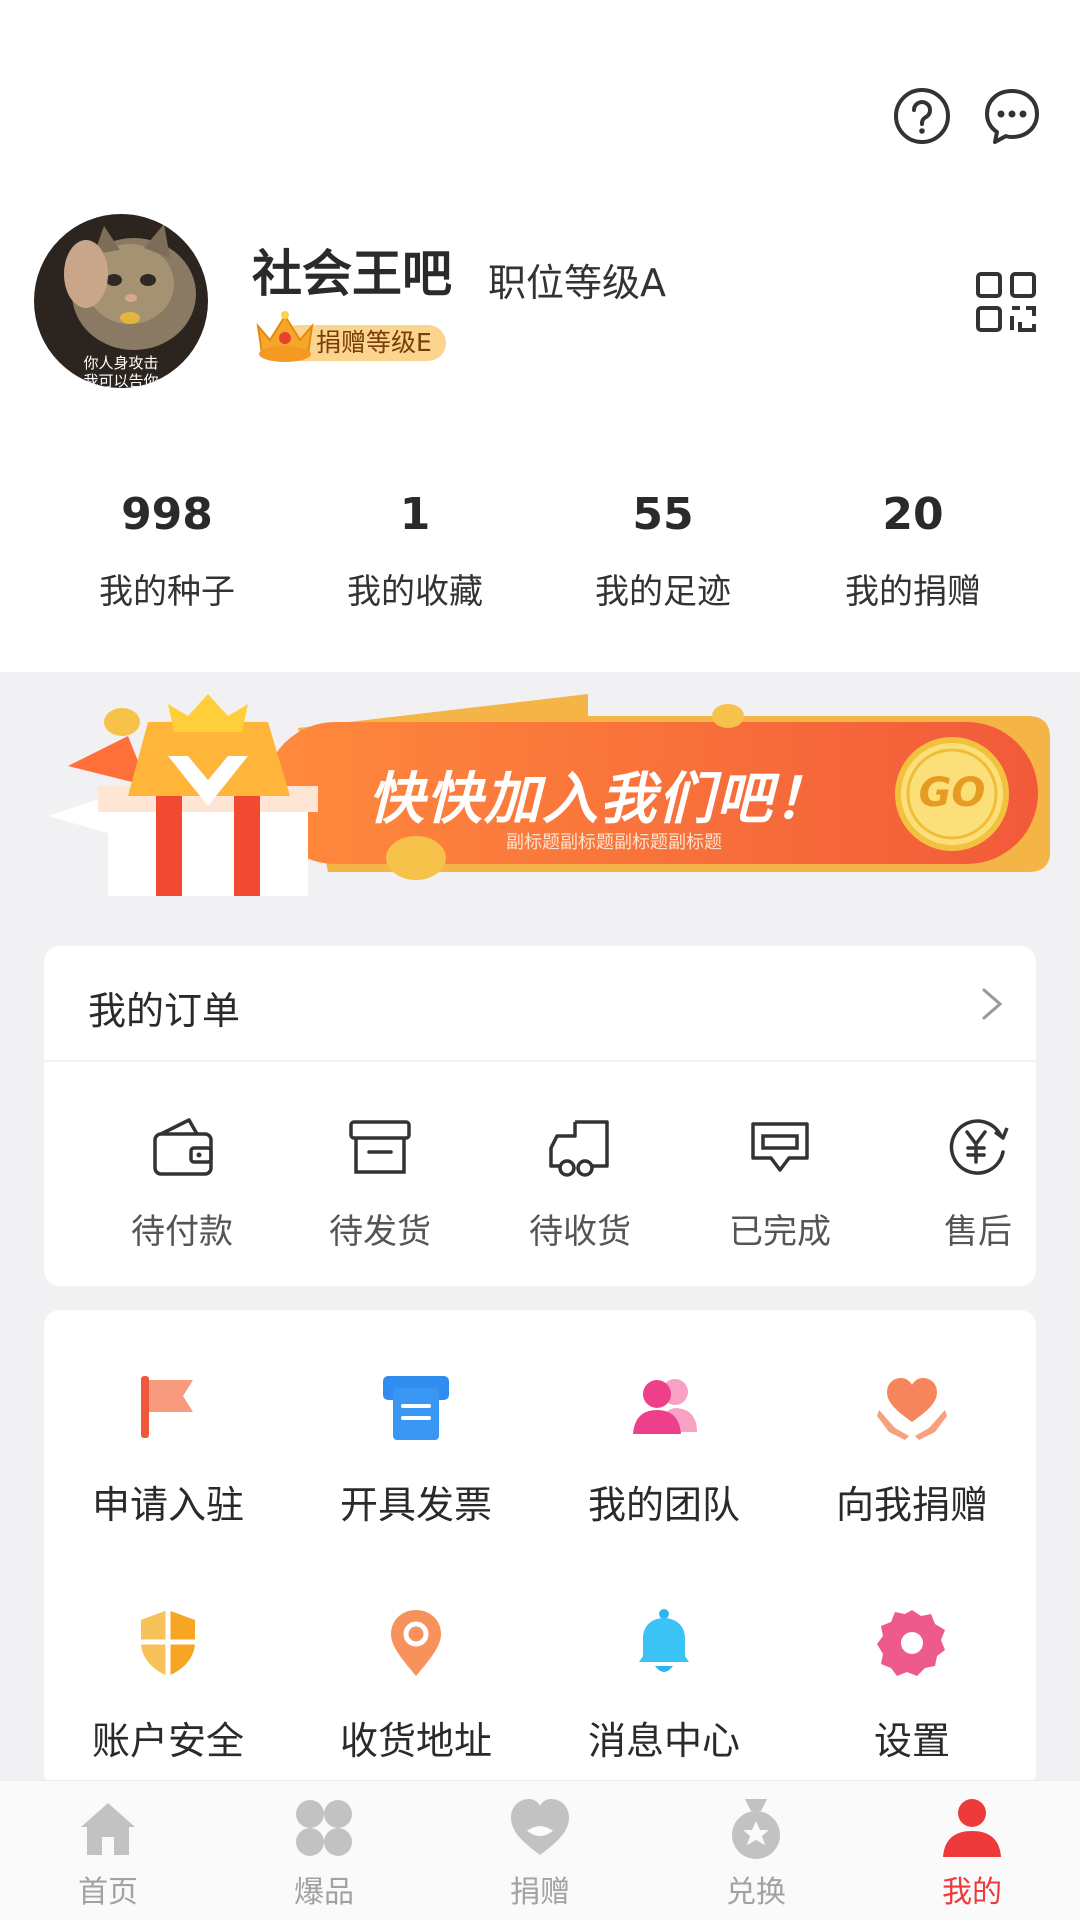  What do you see at coordinates (108, 1829) in the screenshot?
I see `home-icon` at bounding box center [108, 1829].